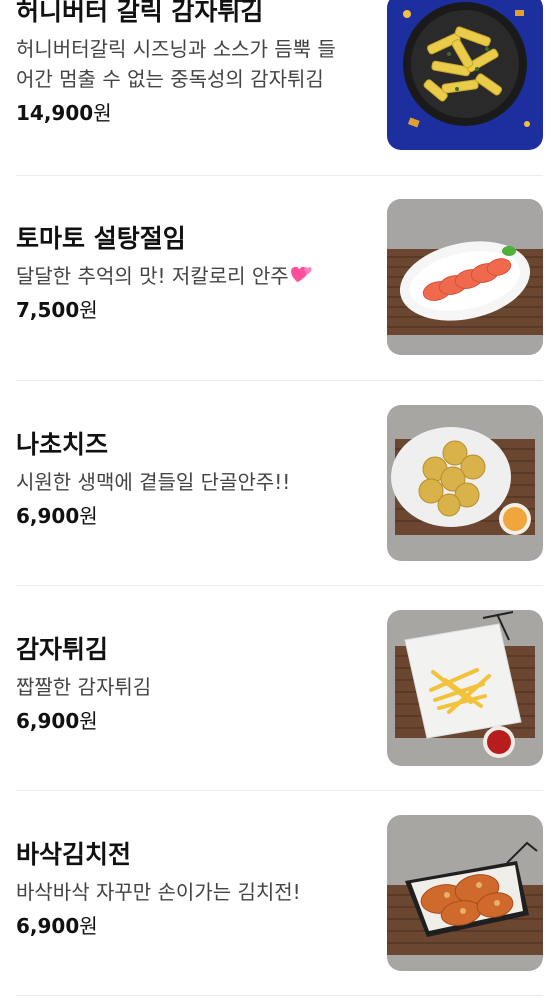 The height and width of the screenshot is (1003, 553). Describe the element at coordinates (465, 277) in the screenshot. I see `sugared-tomato-photo` at that location.